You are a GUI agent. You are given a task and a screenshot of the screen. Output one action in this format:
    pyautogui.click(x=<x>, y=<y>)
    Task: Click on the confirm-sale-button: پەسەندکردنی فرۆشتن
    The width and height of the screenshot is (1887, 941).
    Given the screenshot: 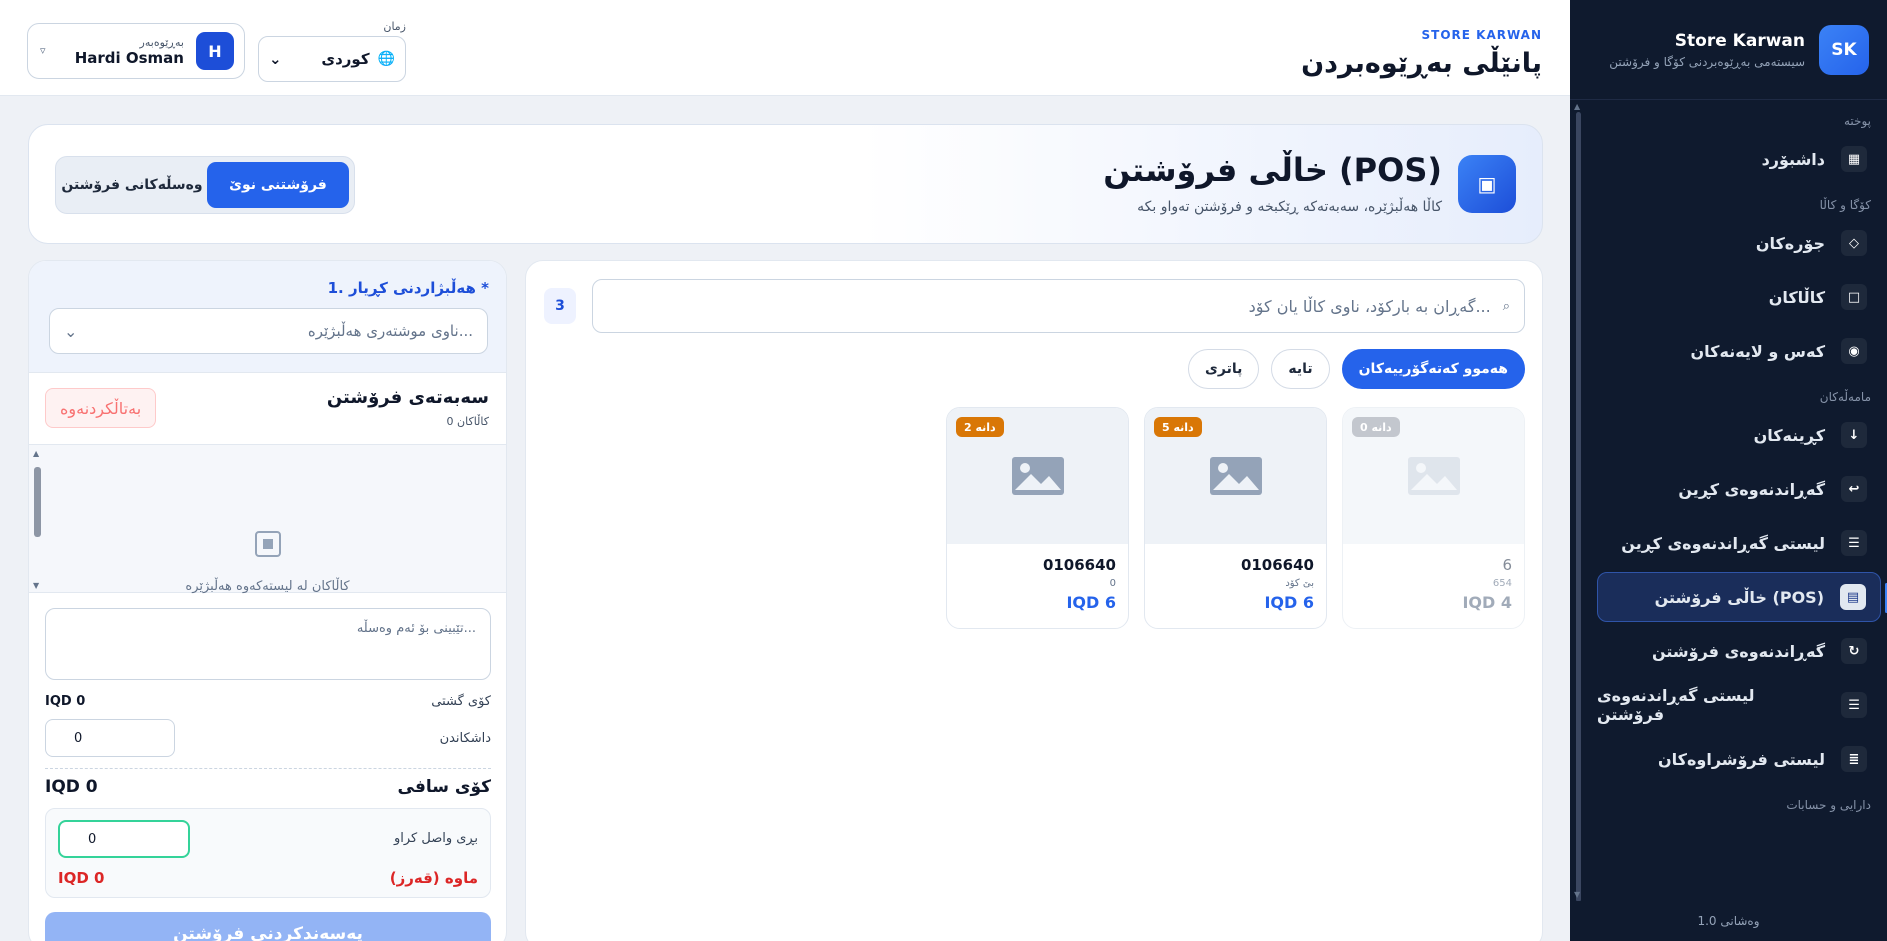 What is the action you would take?
    pyautogui.click(x=268, y=926)
    